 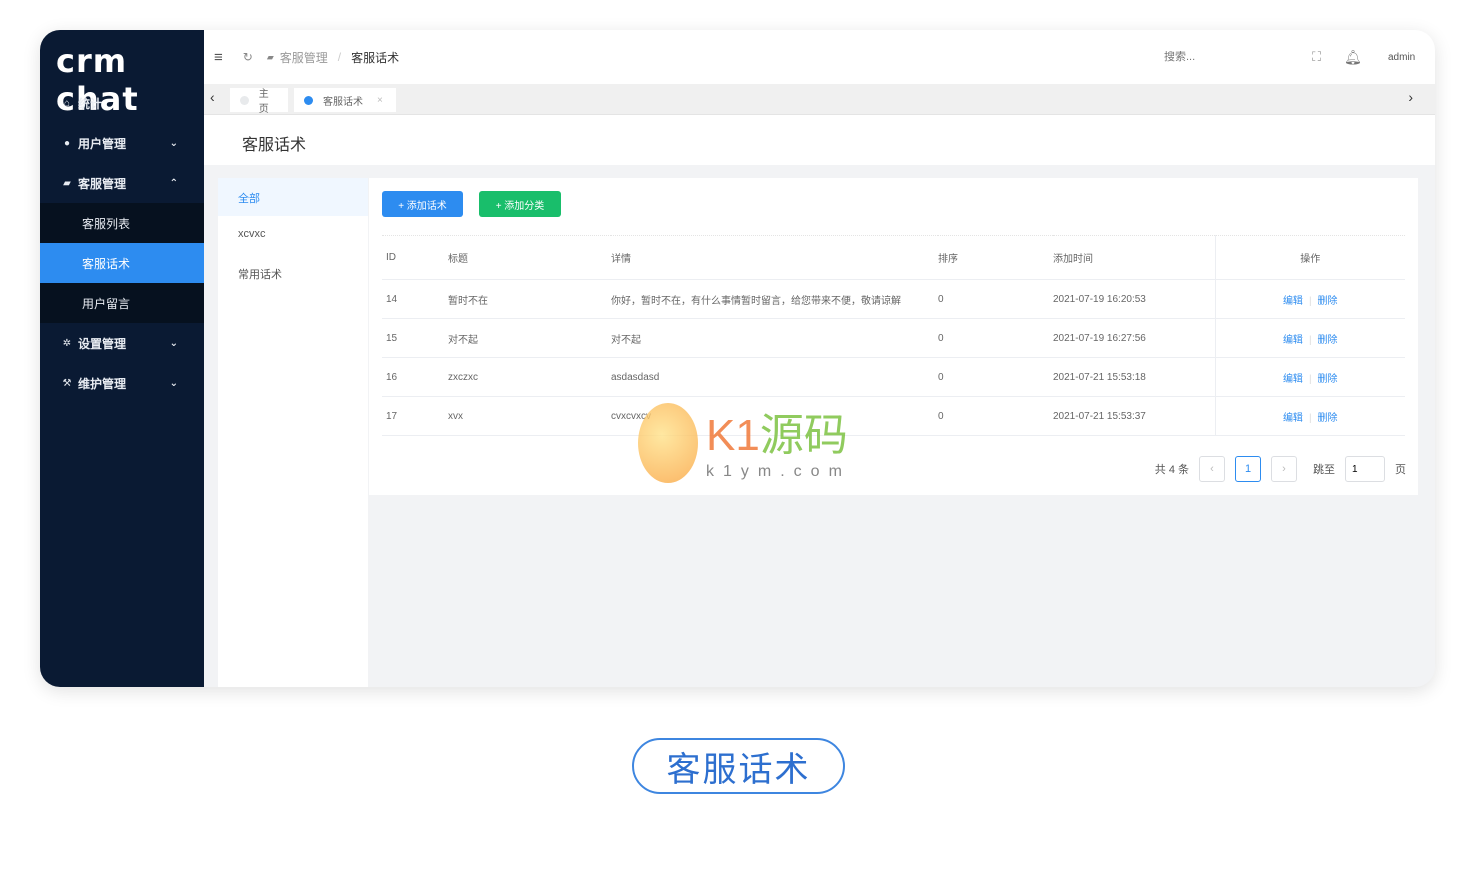 What do you see at coordinates (1134, 338) in the screenshot?
I see `cell-time: 2021-07-19 16:27:56` at bounding box center [1134, 338].